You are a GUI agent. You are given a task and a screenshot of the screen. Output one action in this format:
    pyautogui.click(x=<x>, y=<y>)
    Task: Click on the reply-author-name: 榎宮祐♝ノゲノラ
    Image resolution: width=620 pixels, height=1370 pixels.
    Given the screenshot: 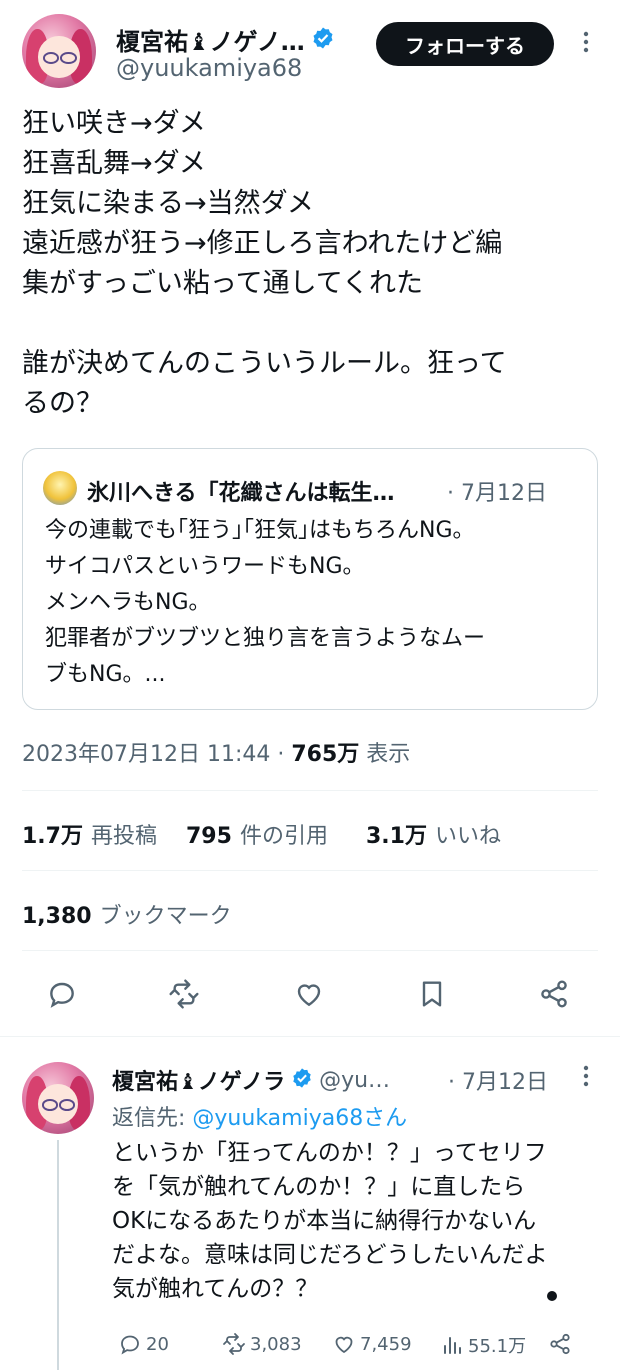 What is the action you would take?
    pyautogui.click(x=198, y=1080)
    